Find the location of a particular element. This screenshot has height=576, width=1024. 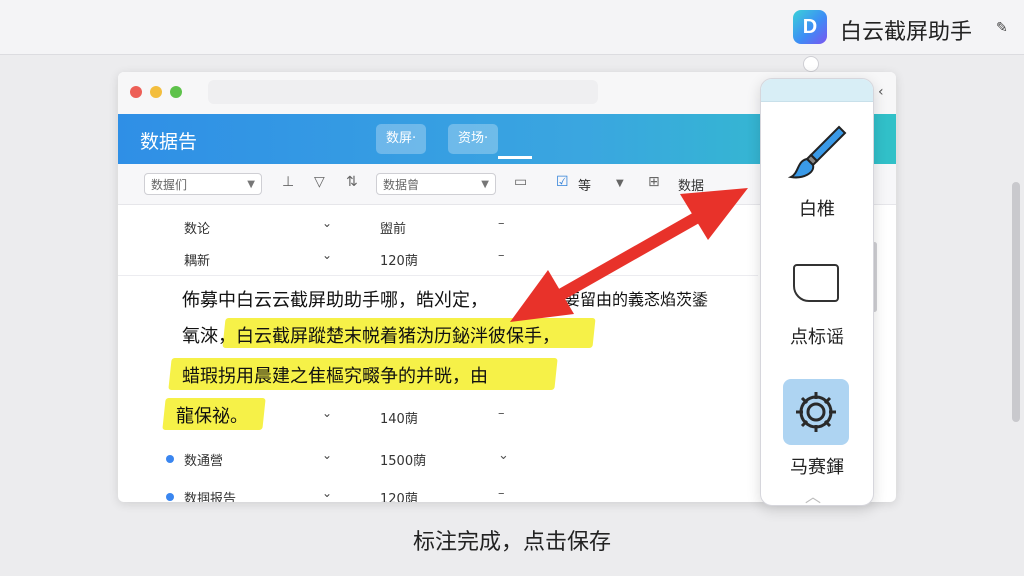

swap-icon: ⇅ is located at coordinates (352, 182).